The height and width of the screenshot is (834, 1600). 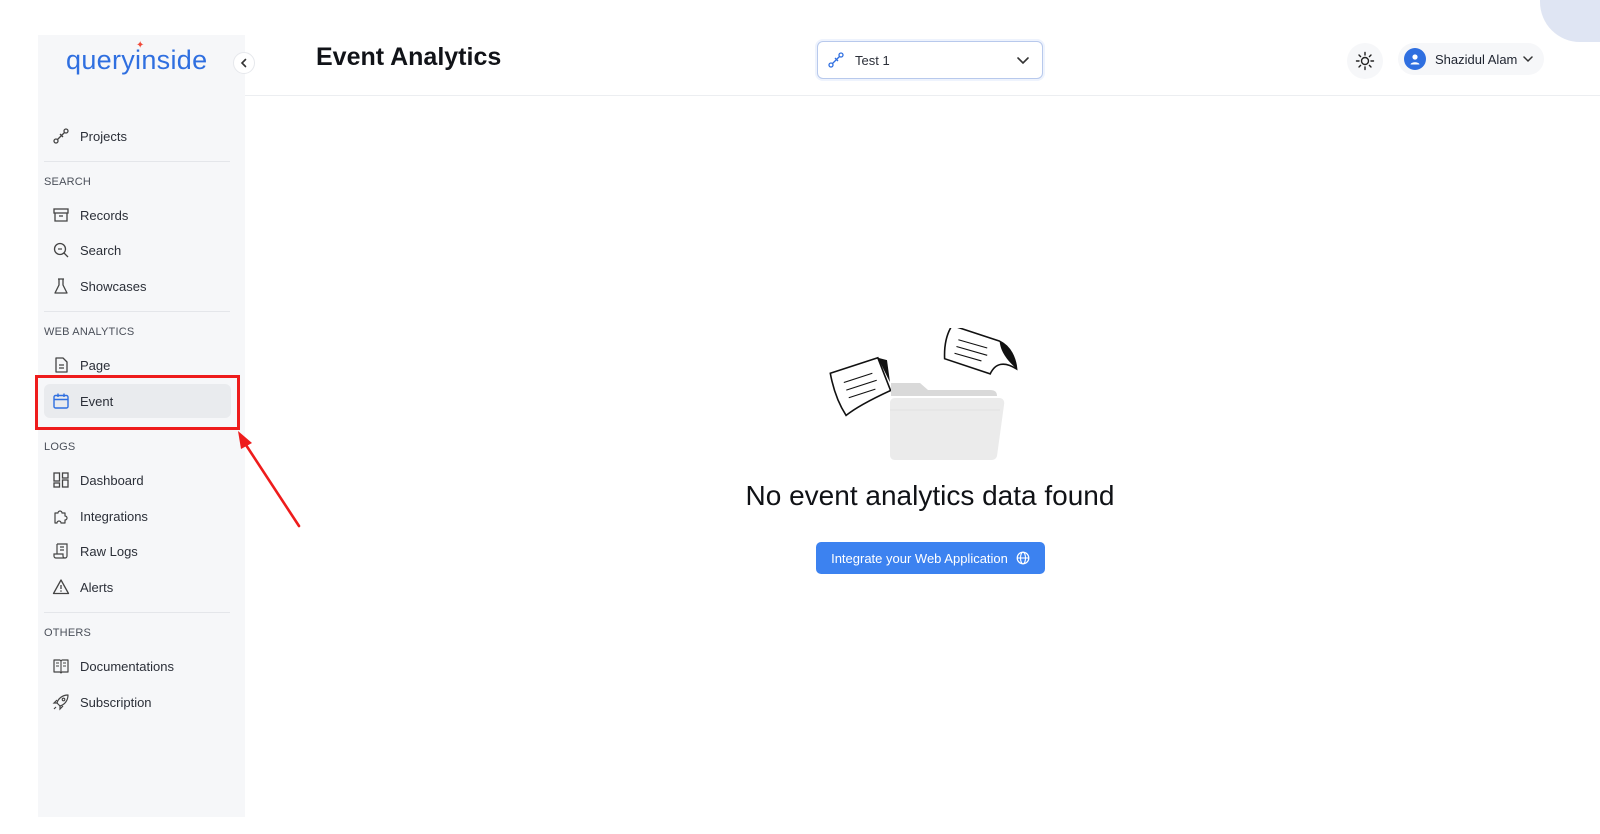 What do you see at coordinates (136, 58) in the screenshot?
I see `logo: queryinside ✦` at bounding box center [136, 58].